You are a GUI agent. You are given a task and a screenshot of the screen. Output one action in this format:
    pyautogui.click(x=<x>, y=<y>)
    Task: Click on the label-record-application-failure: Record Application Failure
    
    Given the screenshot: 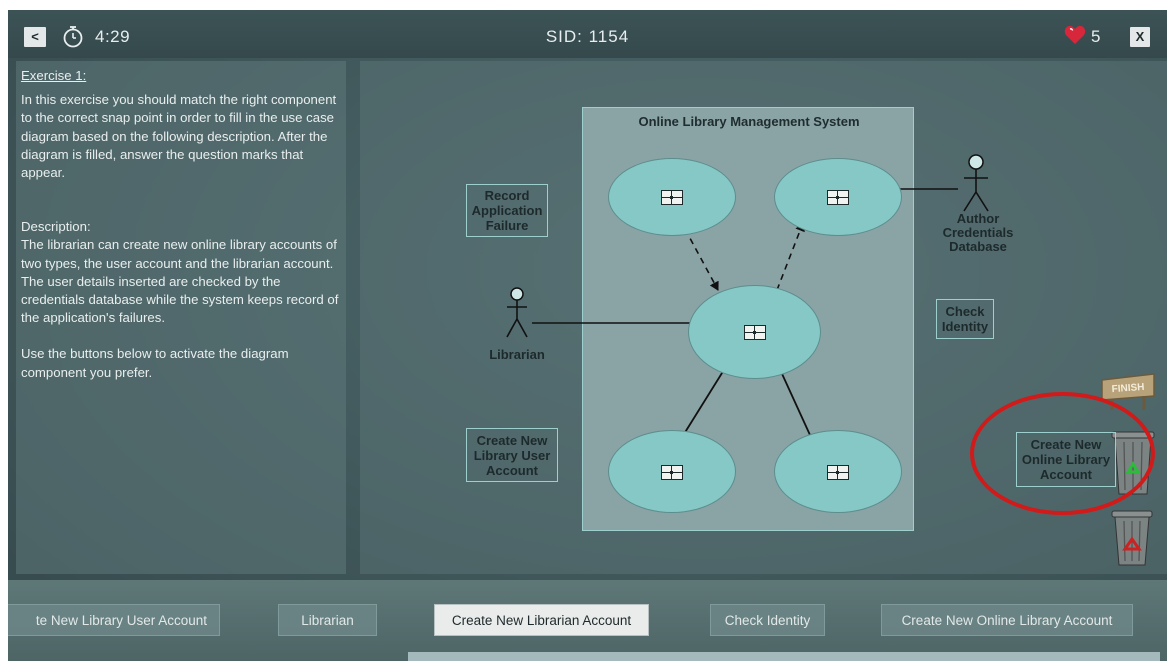 What is the action you would take?
    pyautogui.click(x=507, y=210)
    